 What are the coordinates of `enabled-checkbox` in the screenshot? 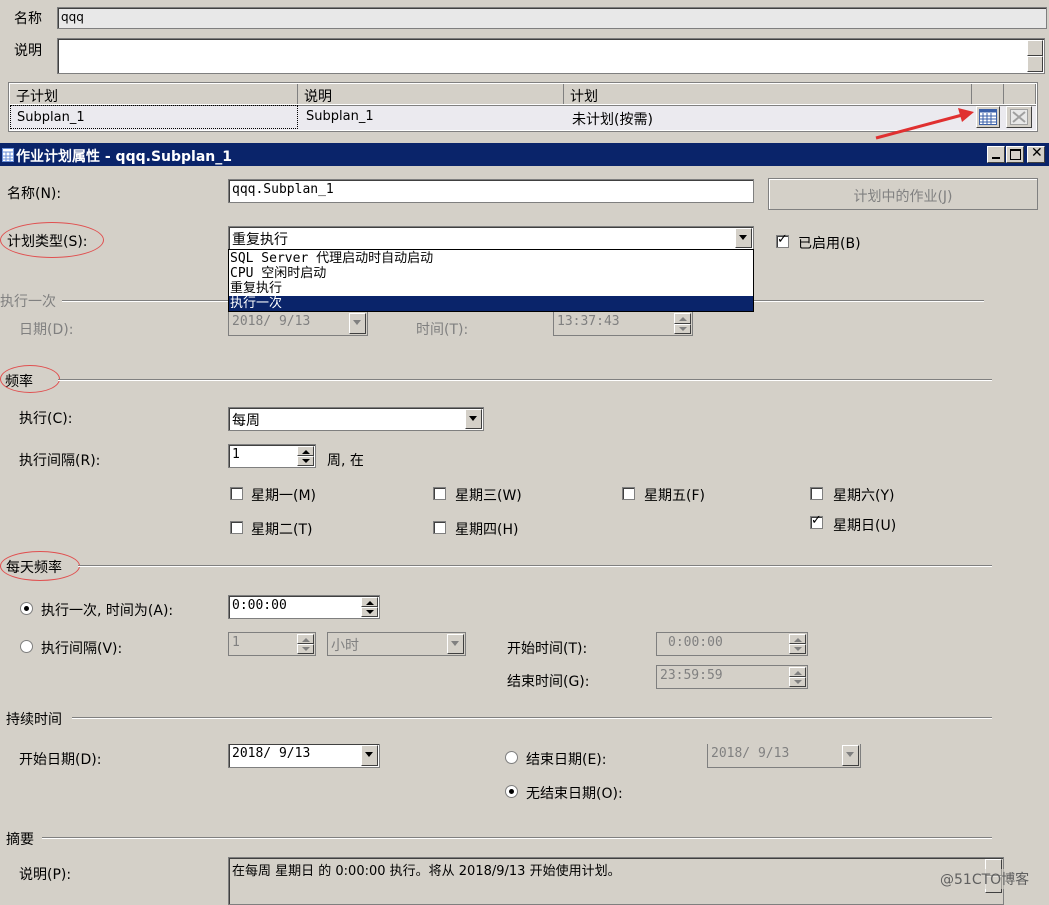 It's located at (782, 240).